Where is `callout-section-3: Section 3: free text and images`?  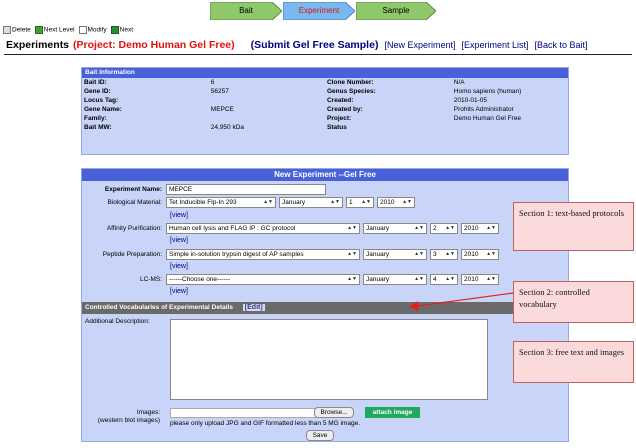 callout-section-3: Section 3: free text and images is located at coordinates (573, 362).